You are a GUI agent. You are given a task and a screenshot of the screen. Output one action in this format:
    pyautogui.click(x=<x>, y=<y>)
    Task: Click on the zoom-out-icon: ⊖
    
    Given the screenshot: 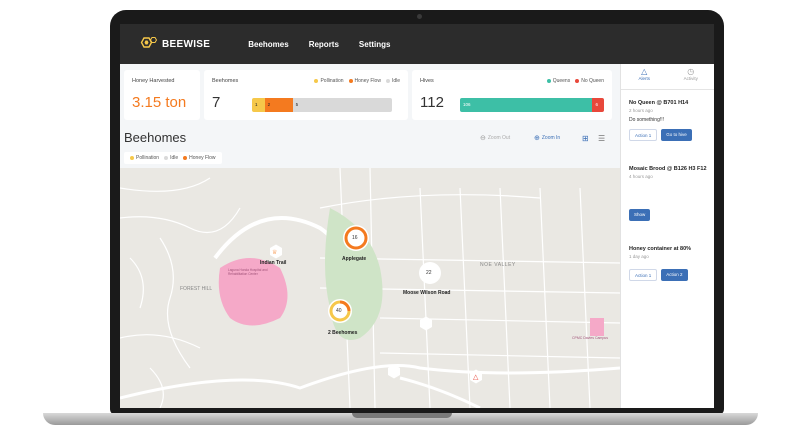 What is the action you would take?
    pyautogui.click(x=483, y=138)
    